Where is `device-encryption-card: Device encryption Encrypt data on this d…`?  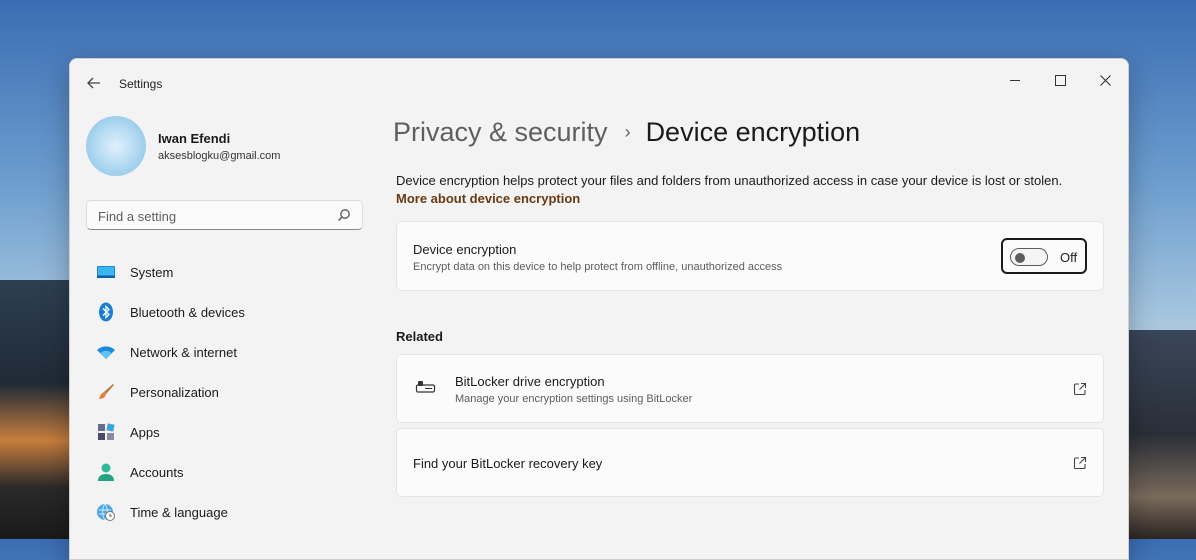 device-encryption-card: Device encryption Encrypt data on this d… is located at coordinates (750, 256).